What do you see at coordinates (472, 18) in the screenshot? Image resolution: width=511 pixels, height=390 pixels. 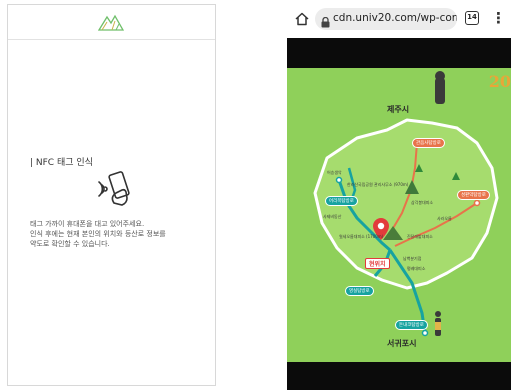 I see `tab-switcher-button: 14` at bounding box center [472, 18].